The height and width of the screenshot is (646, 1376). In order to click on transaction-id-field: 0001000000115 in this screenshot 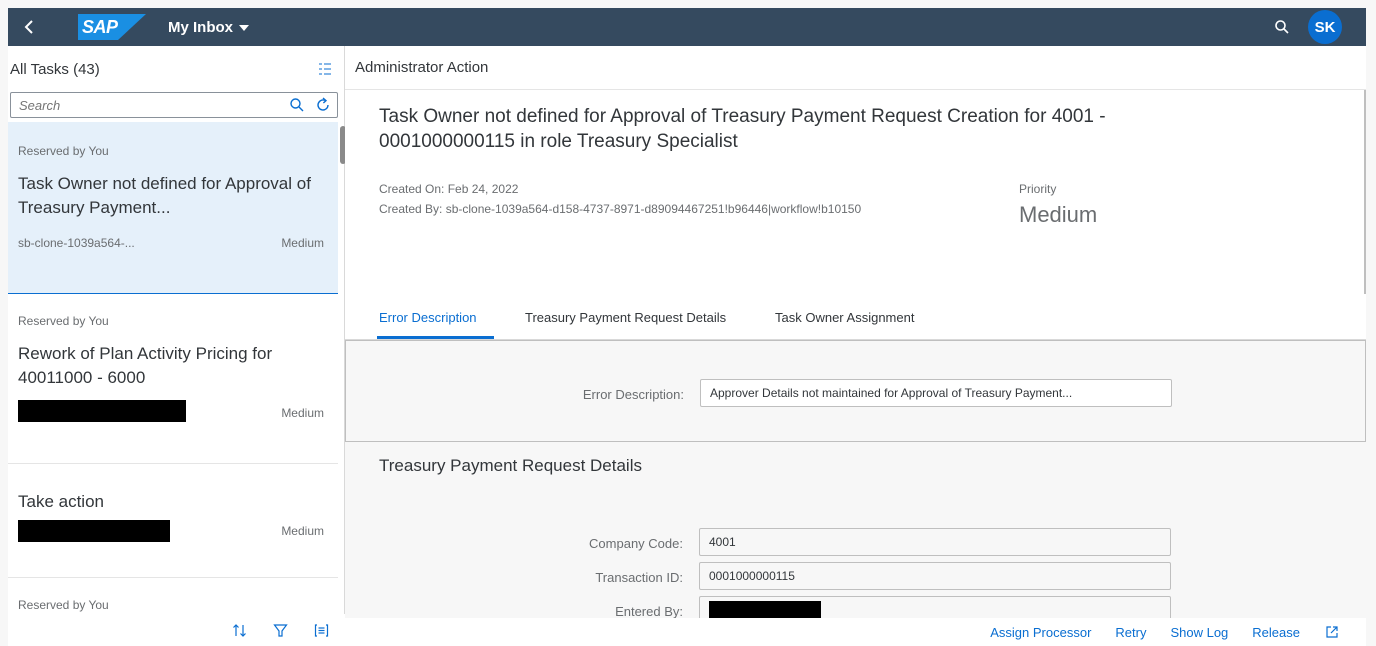, I will do `click(935, 576)`.